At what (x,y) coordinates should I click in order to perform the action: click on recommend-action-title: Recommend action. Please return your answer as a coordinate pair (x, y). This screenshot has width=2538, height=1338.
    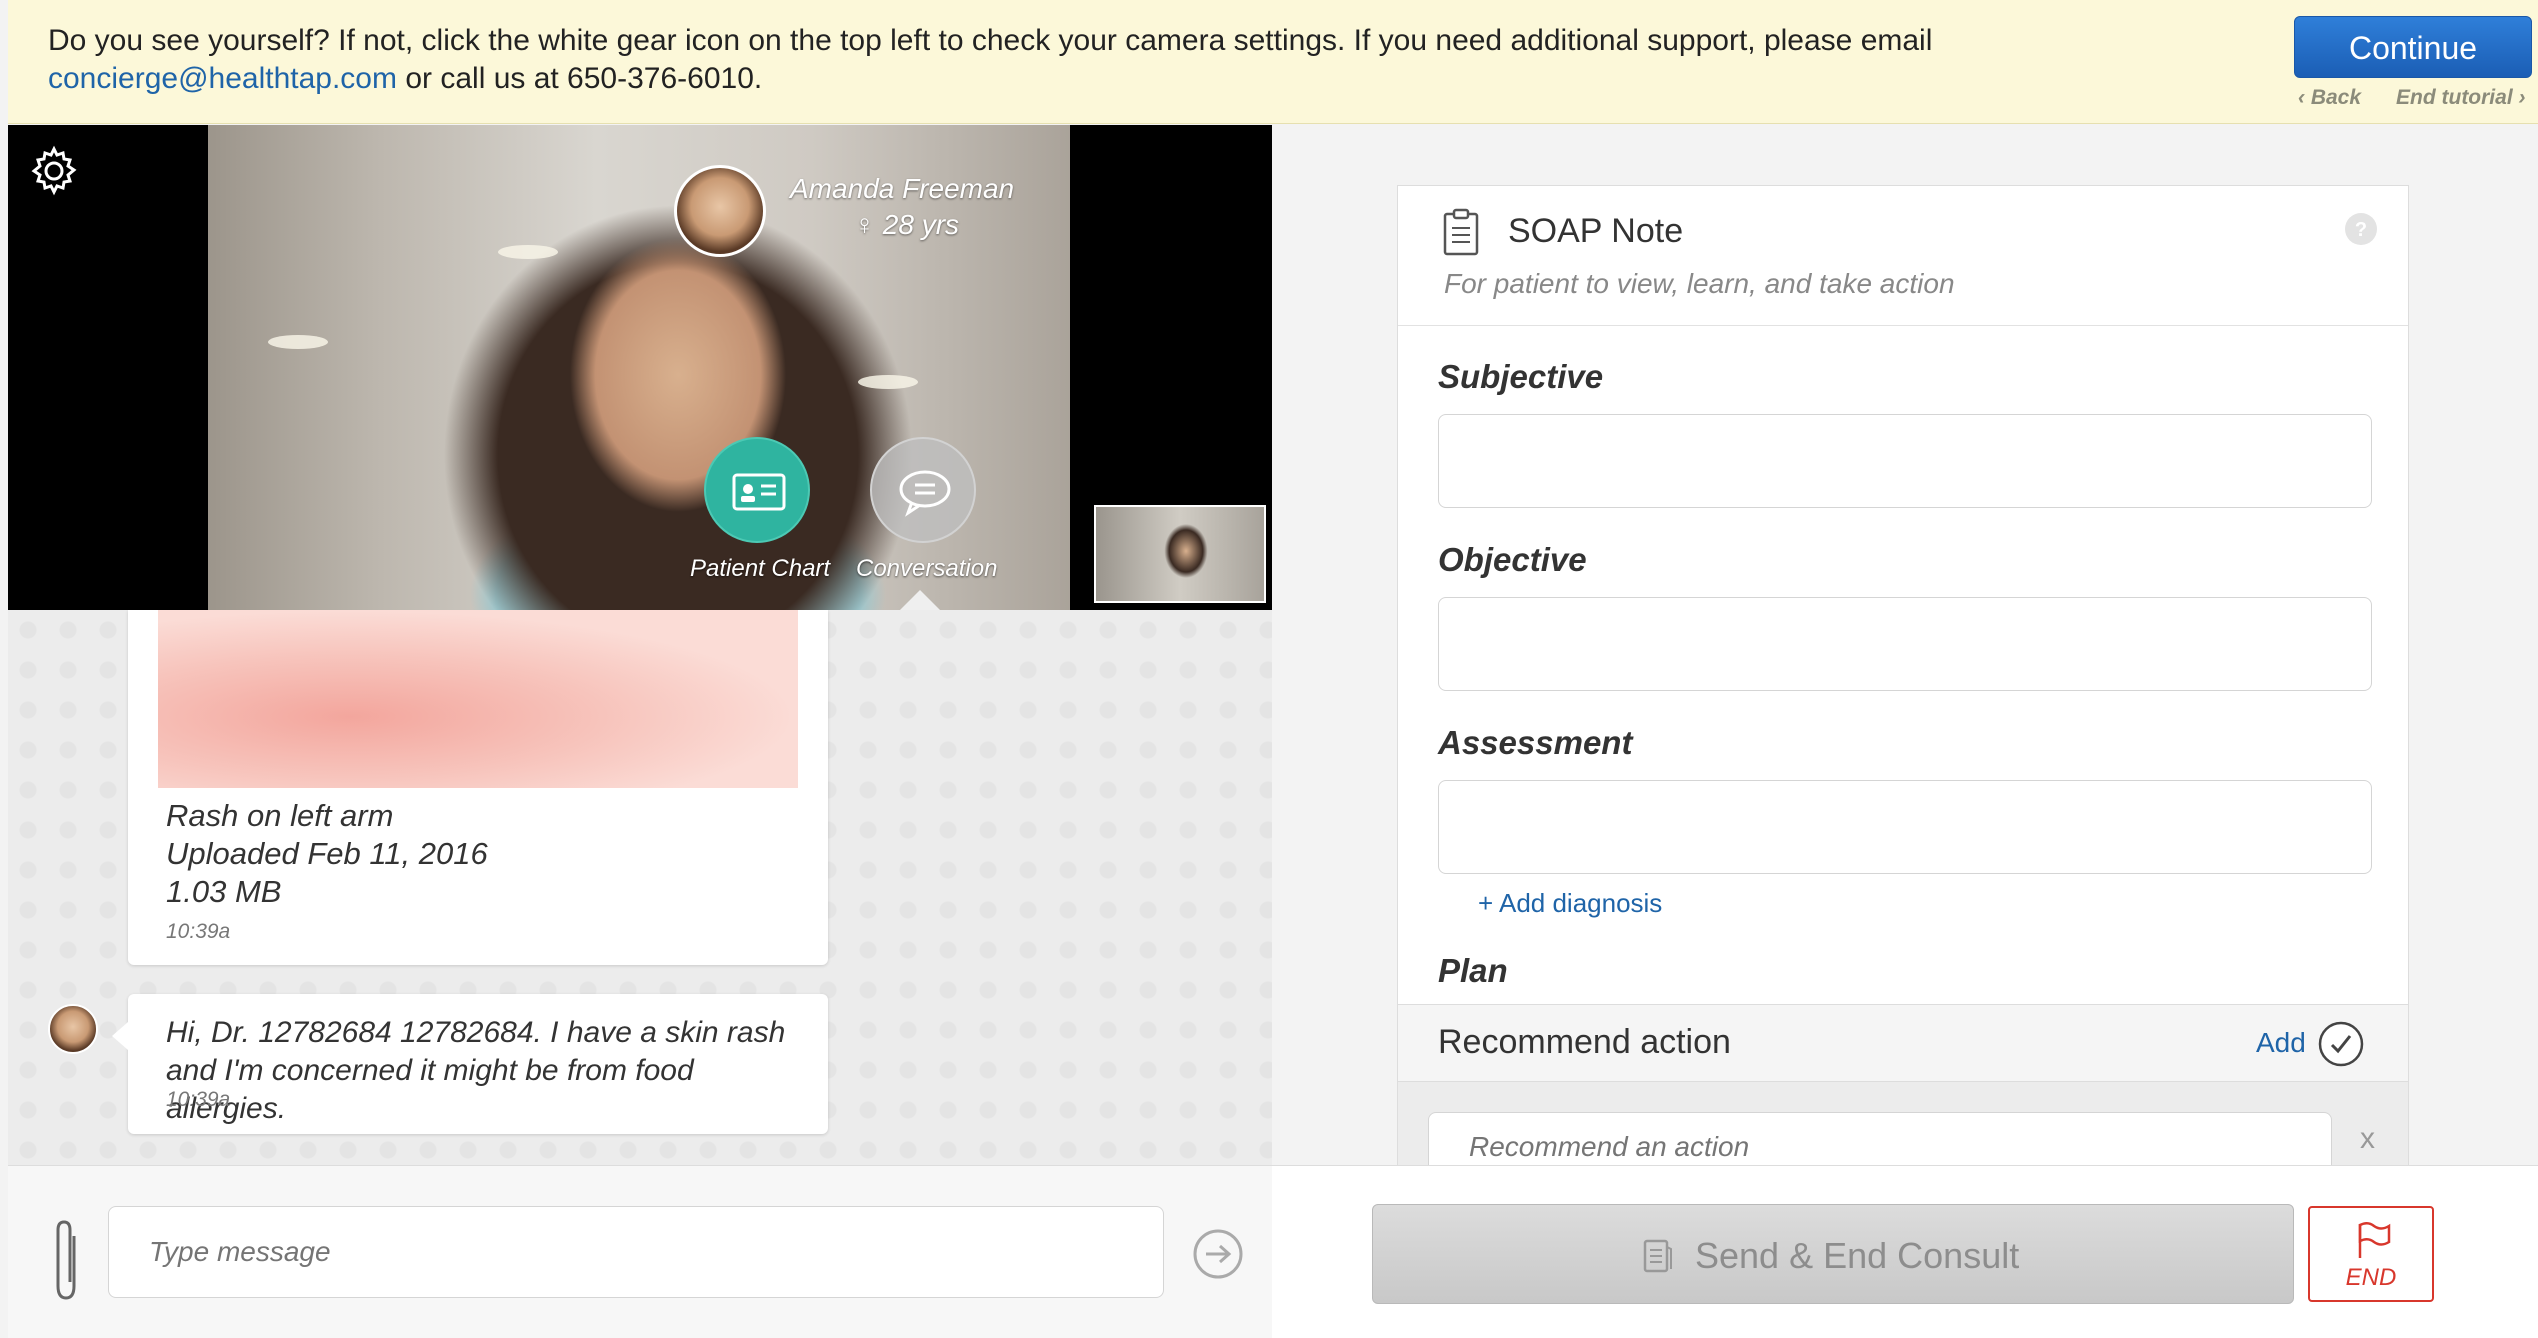
    Looking at the image, I should click on (1584, 1042).